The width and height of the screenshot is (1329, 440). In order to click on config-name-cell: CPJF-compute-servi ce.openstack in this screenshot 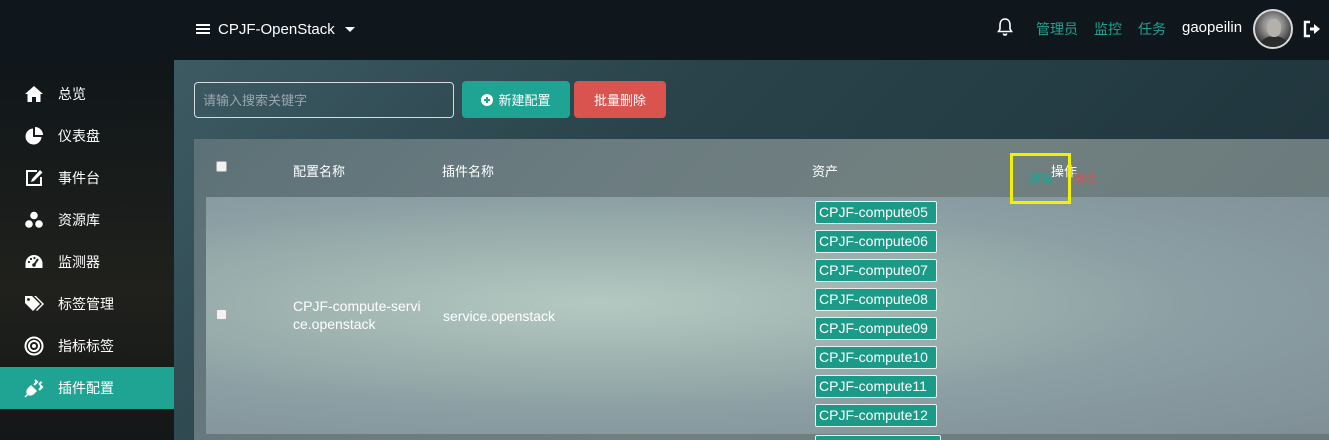, I will do `click(357, 315)`.